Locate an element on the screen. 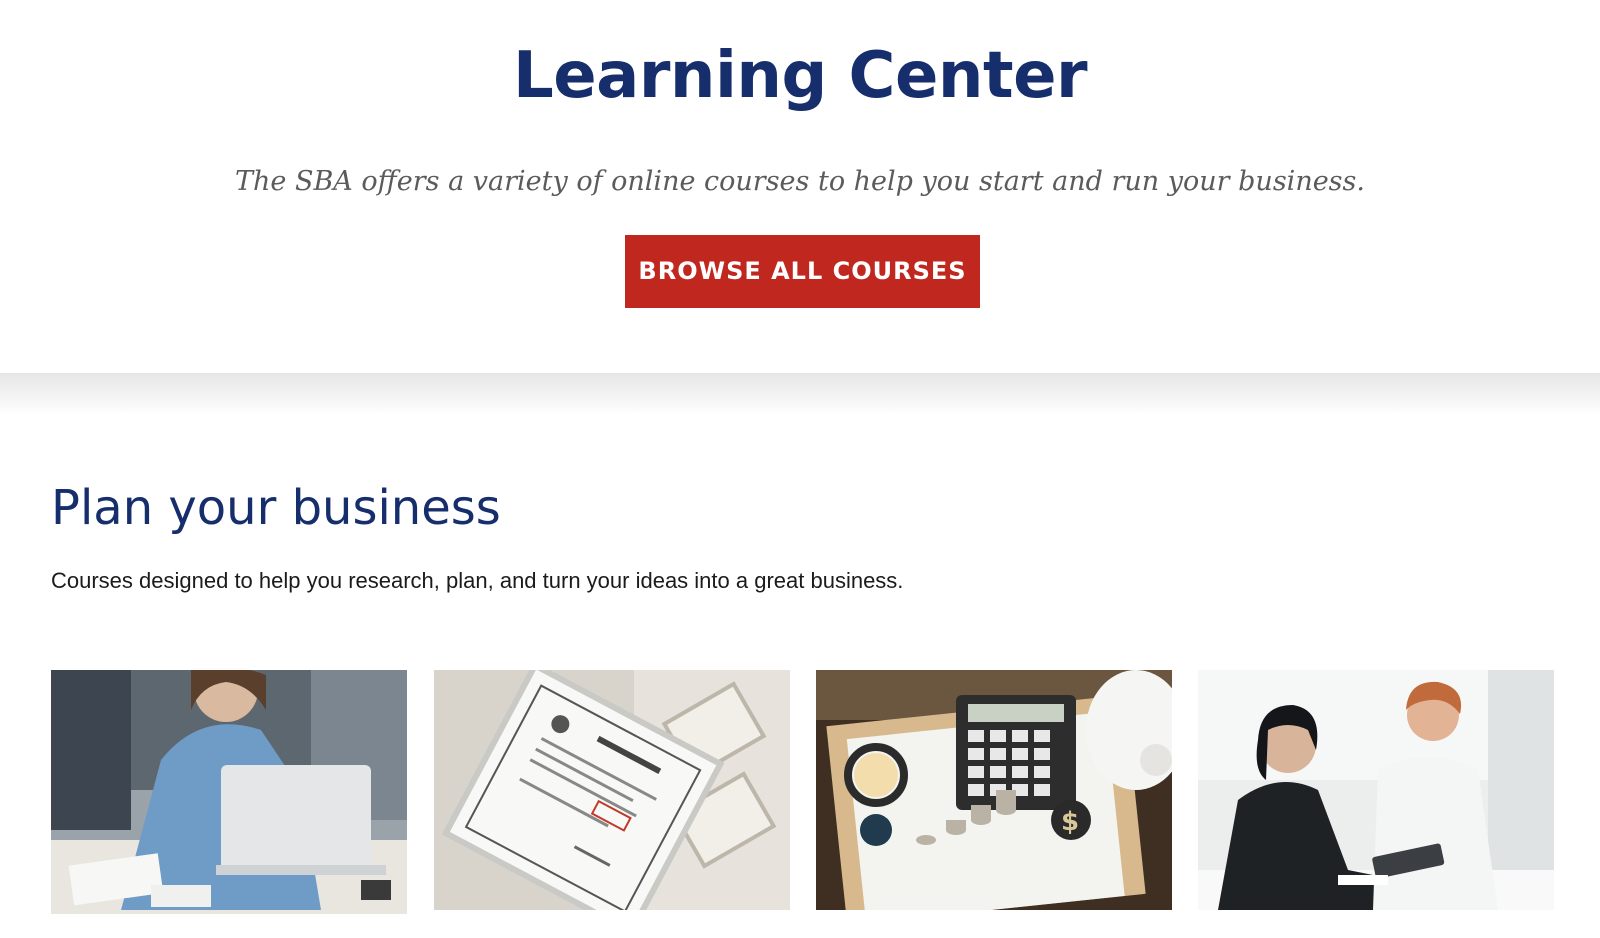 The width and height of the screenshot is (1600, 938). certificate-image is located at coordinates (612, 790).